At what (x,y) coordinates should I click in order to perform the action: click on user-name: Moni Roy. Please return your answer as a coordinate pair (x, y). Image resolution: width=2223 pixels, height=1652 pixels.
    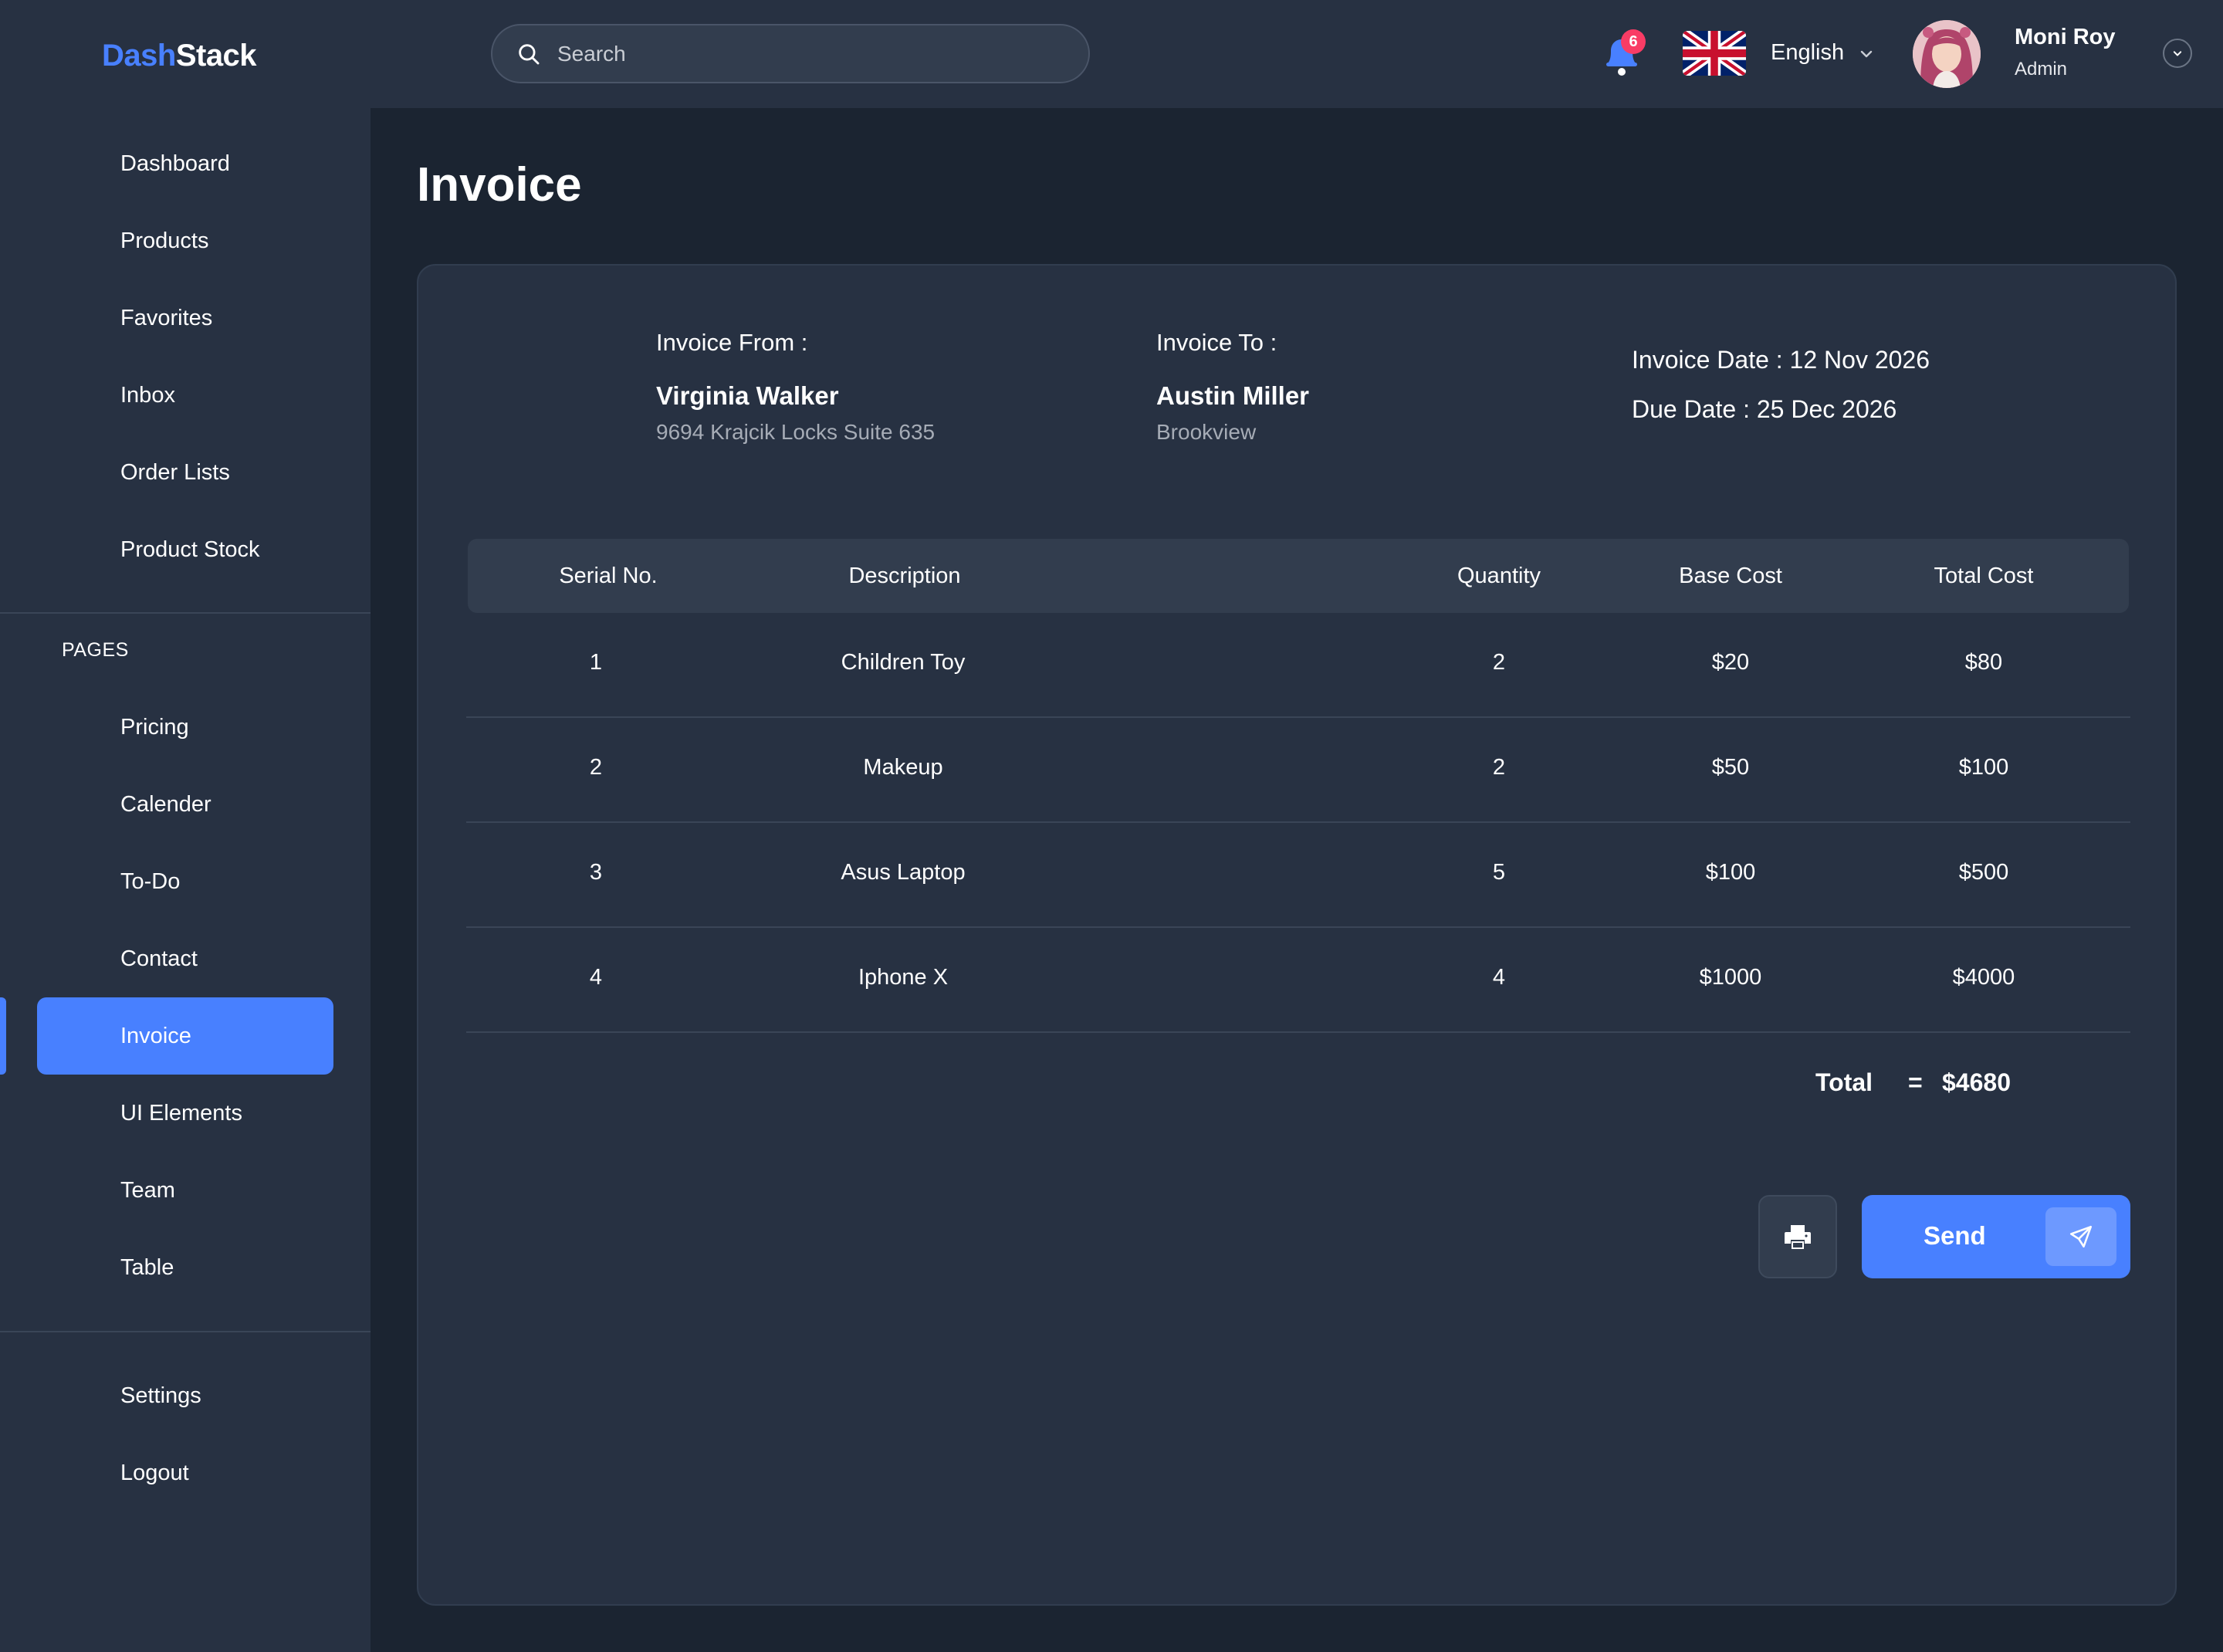
    Looking at the image, I should click on (2065, 37).